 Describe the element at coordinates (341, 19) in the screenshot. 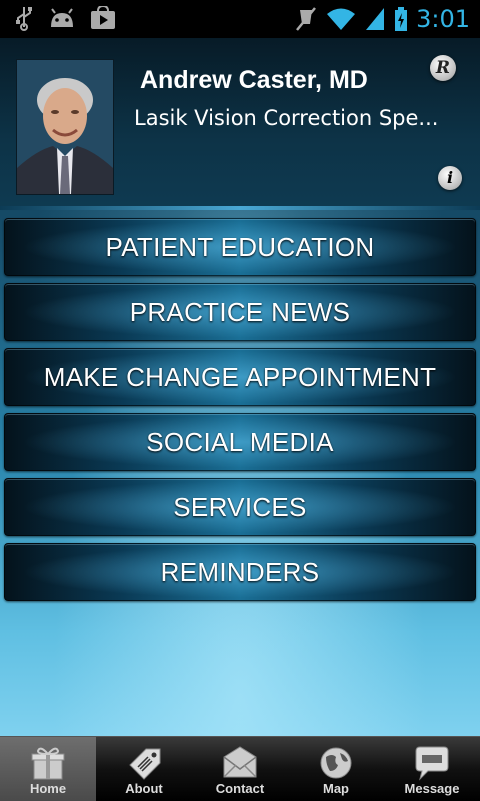

I see `wifi-icon` at that location.